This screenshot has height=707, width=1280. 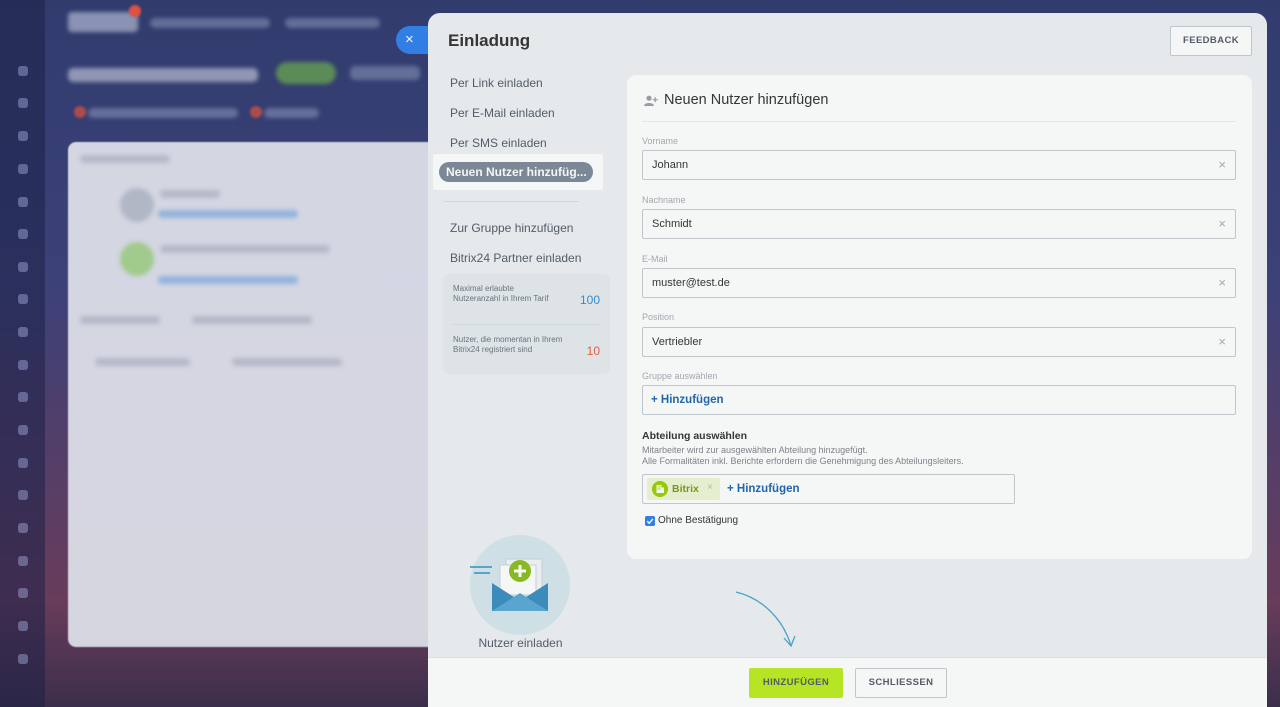 What do you see at coordinates (1222, 282) in the screenshot?
I see `clear-email-icon: ×` at bounding box center [1222, 282].